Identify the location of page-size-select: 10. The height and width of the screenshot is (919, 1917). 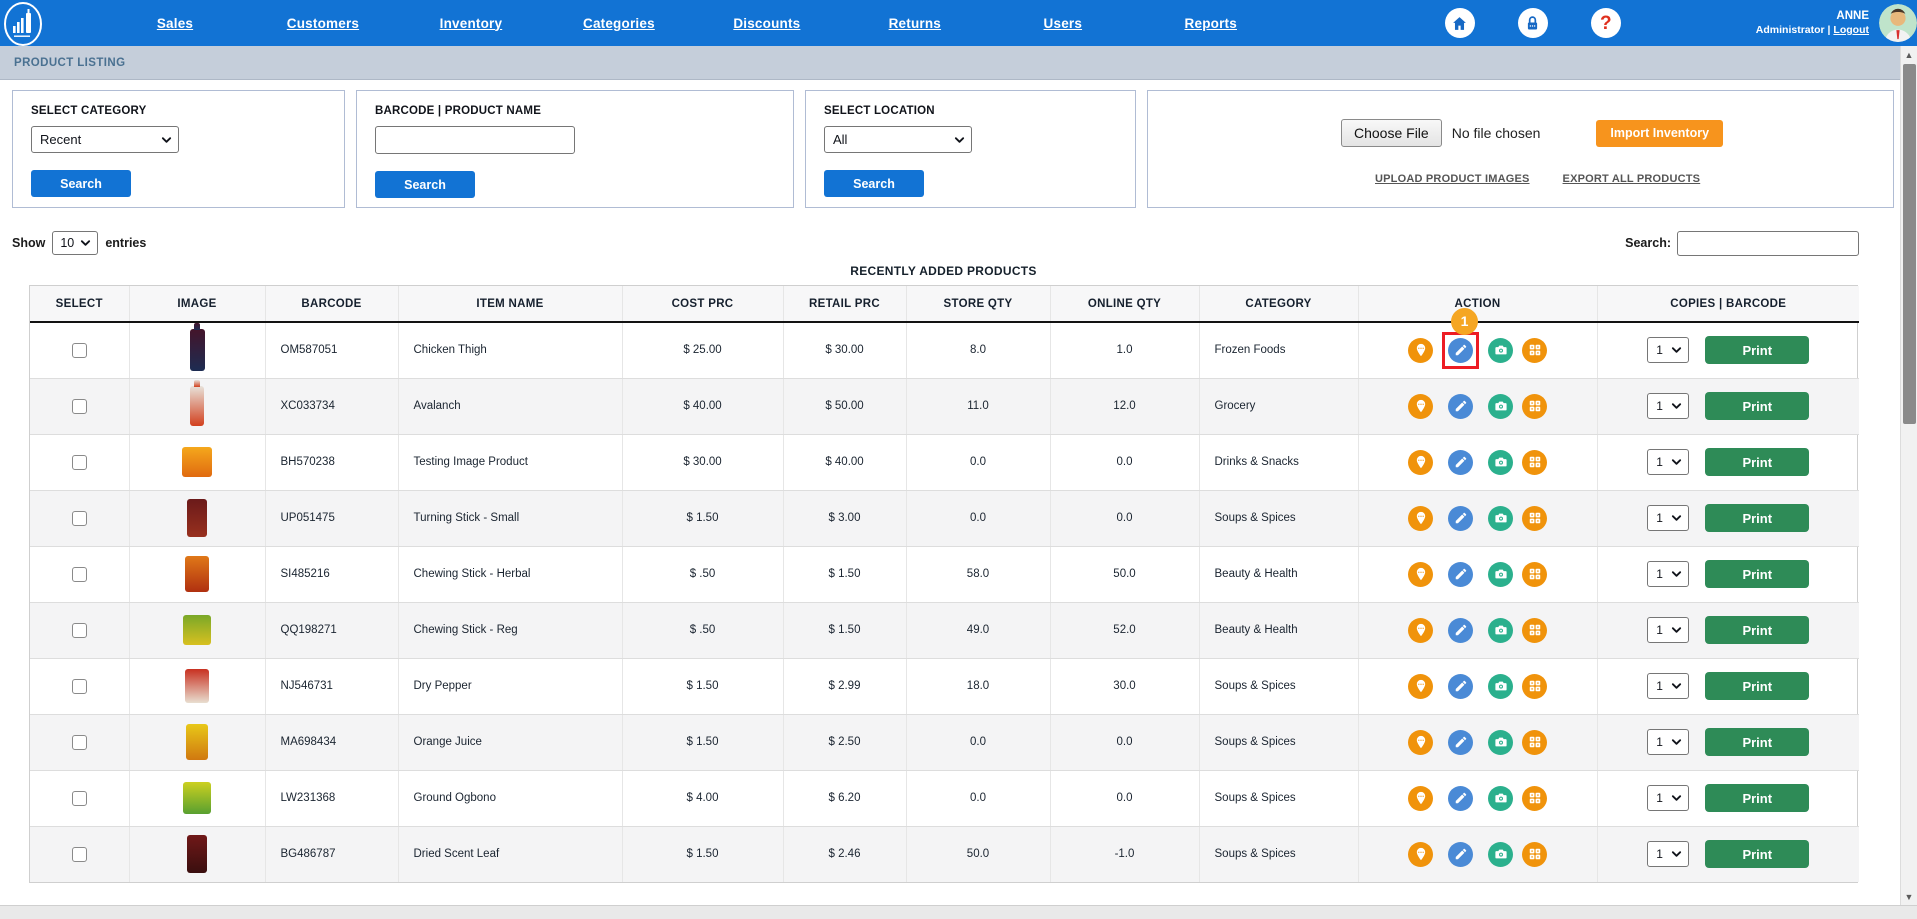
(75, 243).